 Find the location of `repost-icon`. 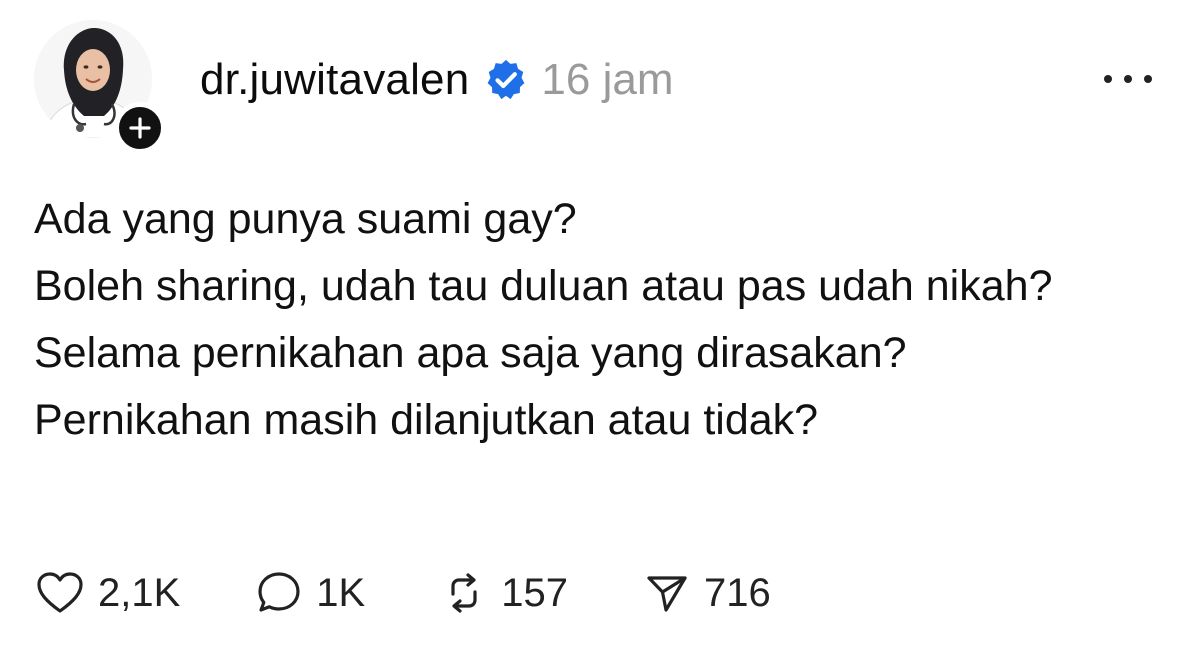

repost-icon is located at coordinates (464, 593).